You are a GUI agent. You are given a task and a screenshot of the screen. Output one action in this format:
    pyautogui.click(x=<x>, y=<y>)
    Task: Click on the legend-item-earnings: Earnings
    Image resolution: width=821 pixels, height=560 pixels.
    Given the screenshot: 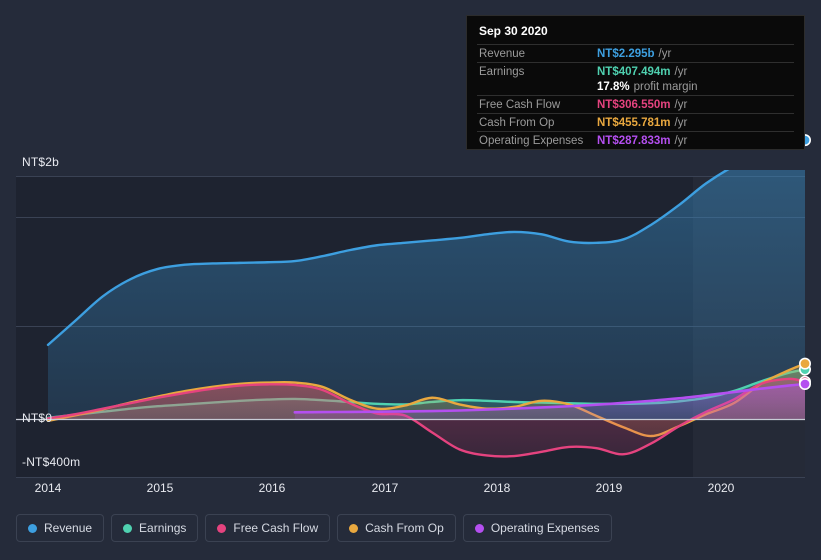 What is the action you would take?
    pyautogui.click(x=155, y=528)
    